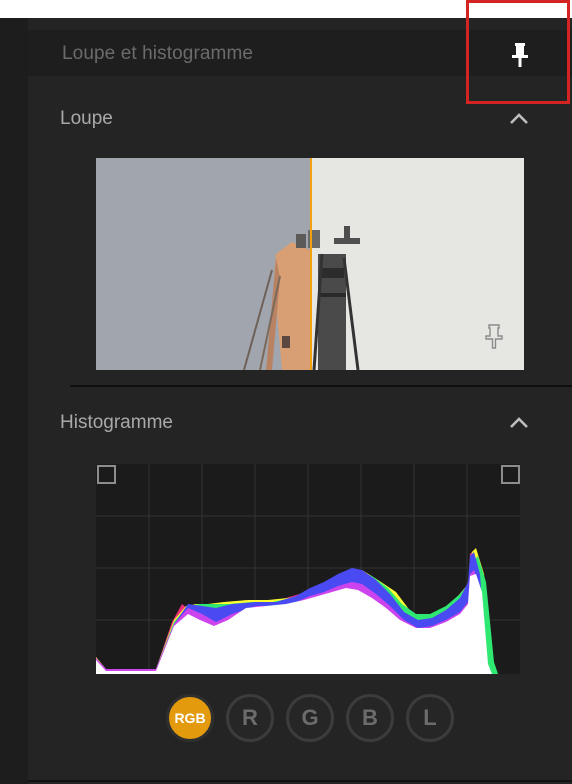 This screenshot has width=572, height=784. Describe the element at coordinates (370, 718) in the screenshot. I see `channel-b-button: B` at that location.